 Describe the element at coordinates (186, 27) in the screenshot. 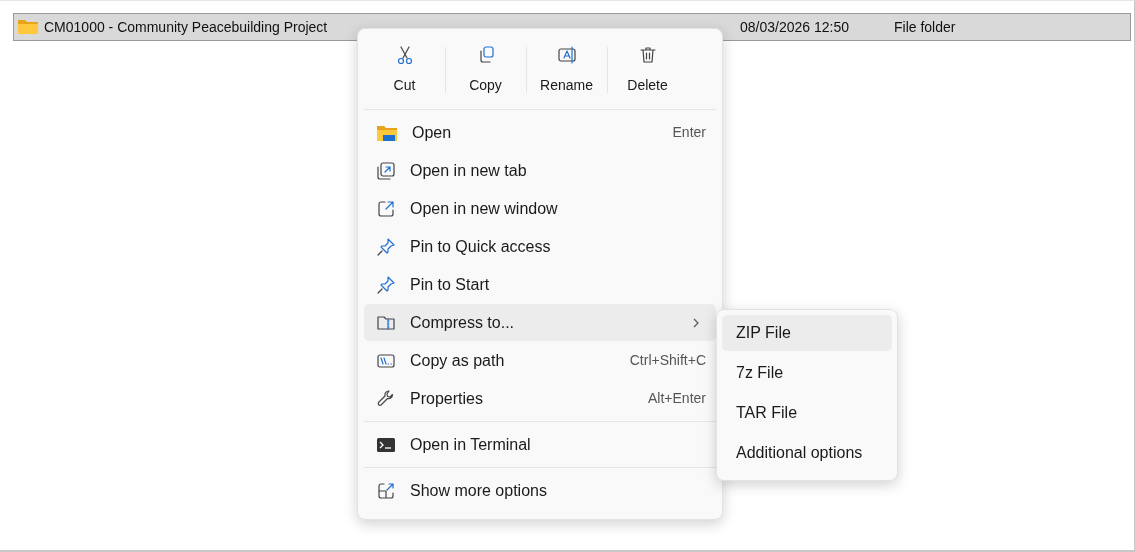

I see `file-name: CM01000 - Community Peacebuilding Project` at that location.